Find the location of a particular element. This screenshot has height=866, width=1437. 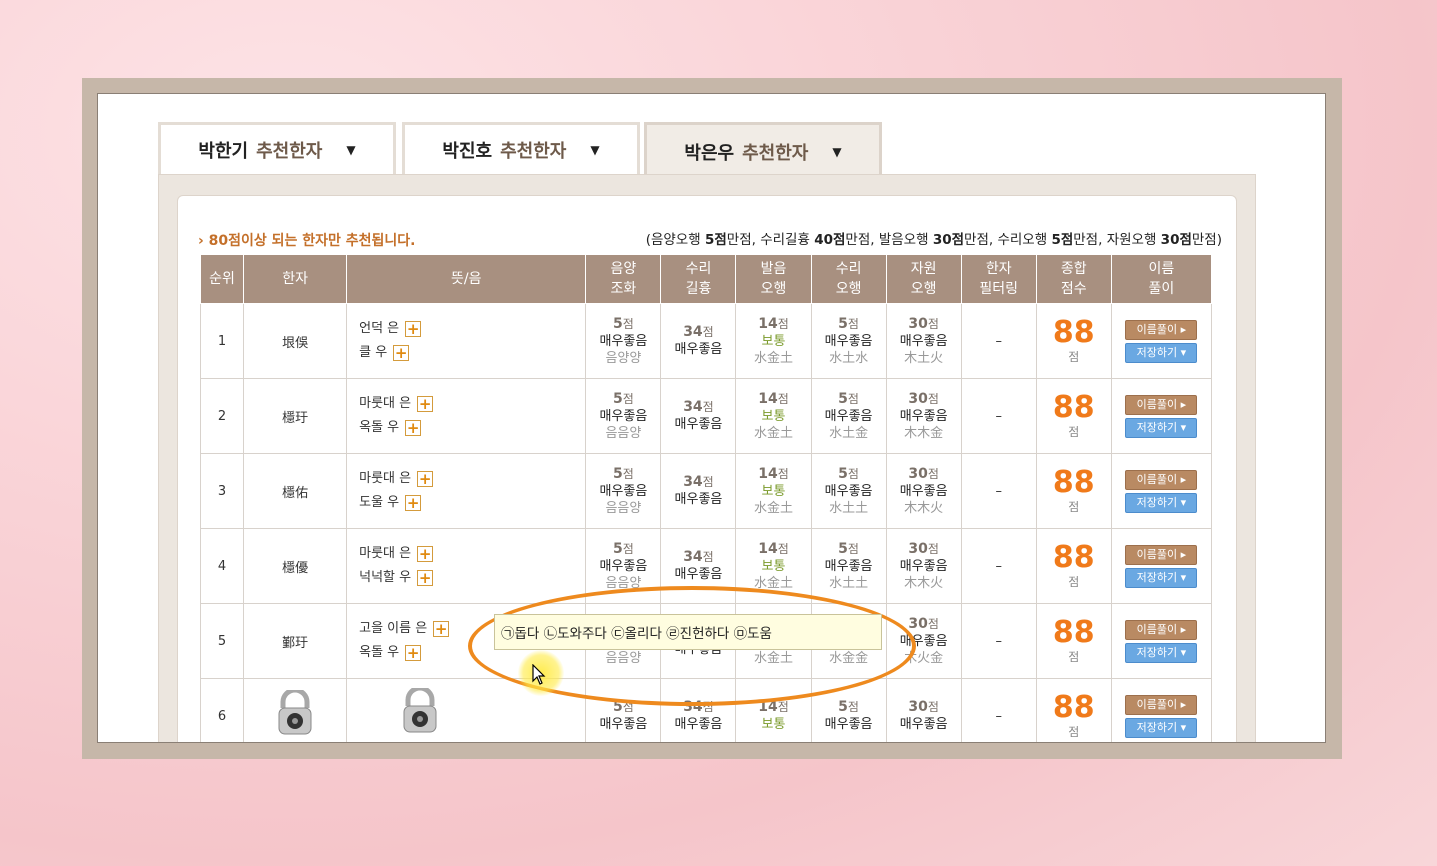

jawon-ohaeng-cell: 30점 매우좋음 木木金 is located at coordinates (923, 416).